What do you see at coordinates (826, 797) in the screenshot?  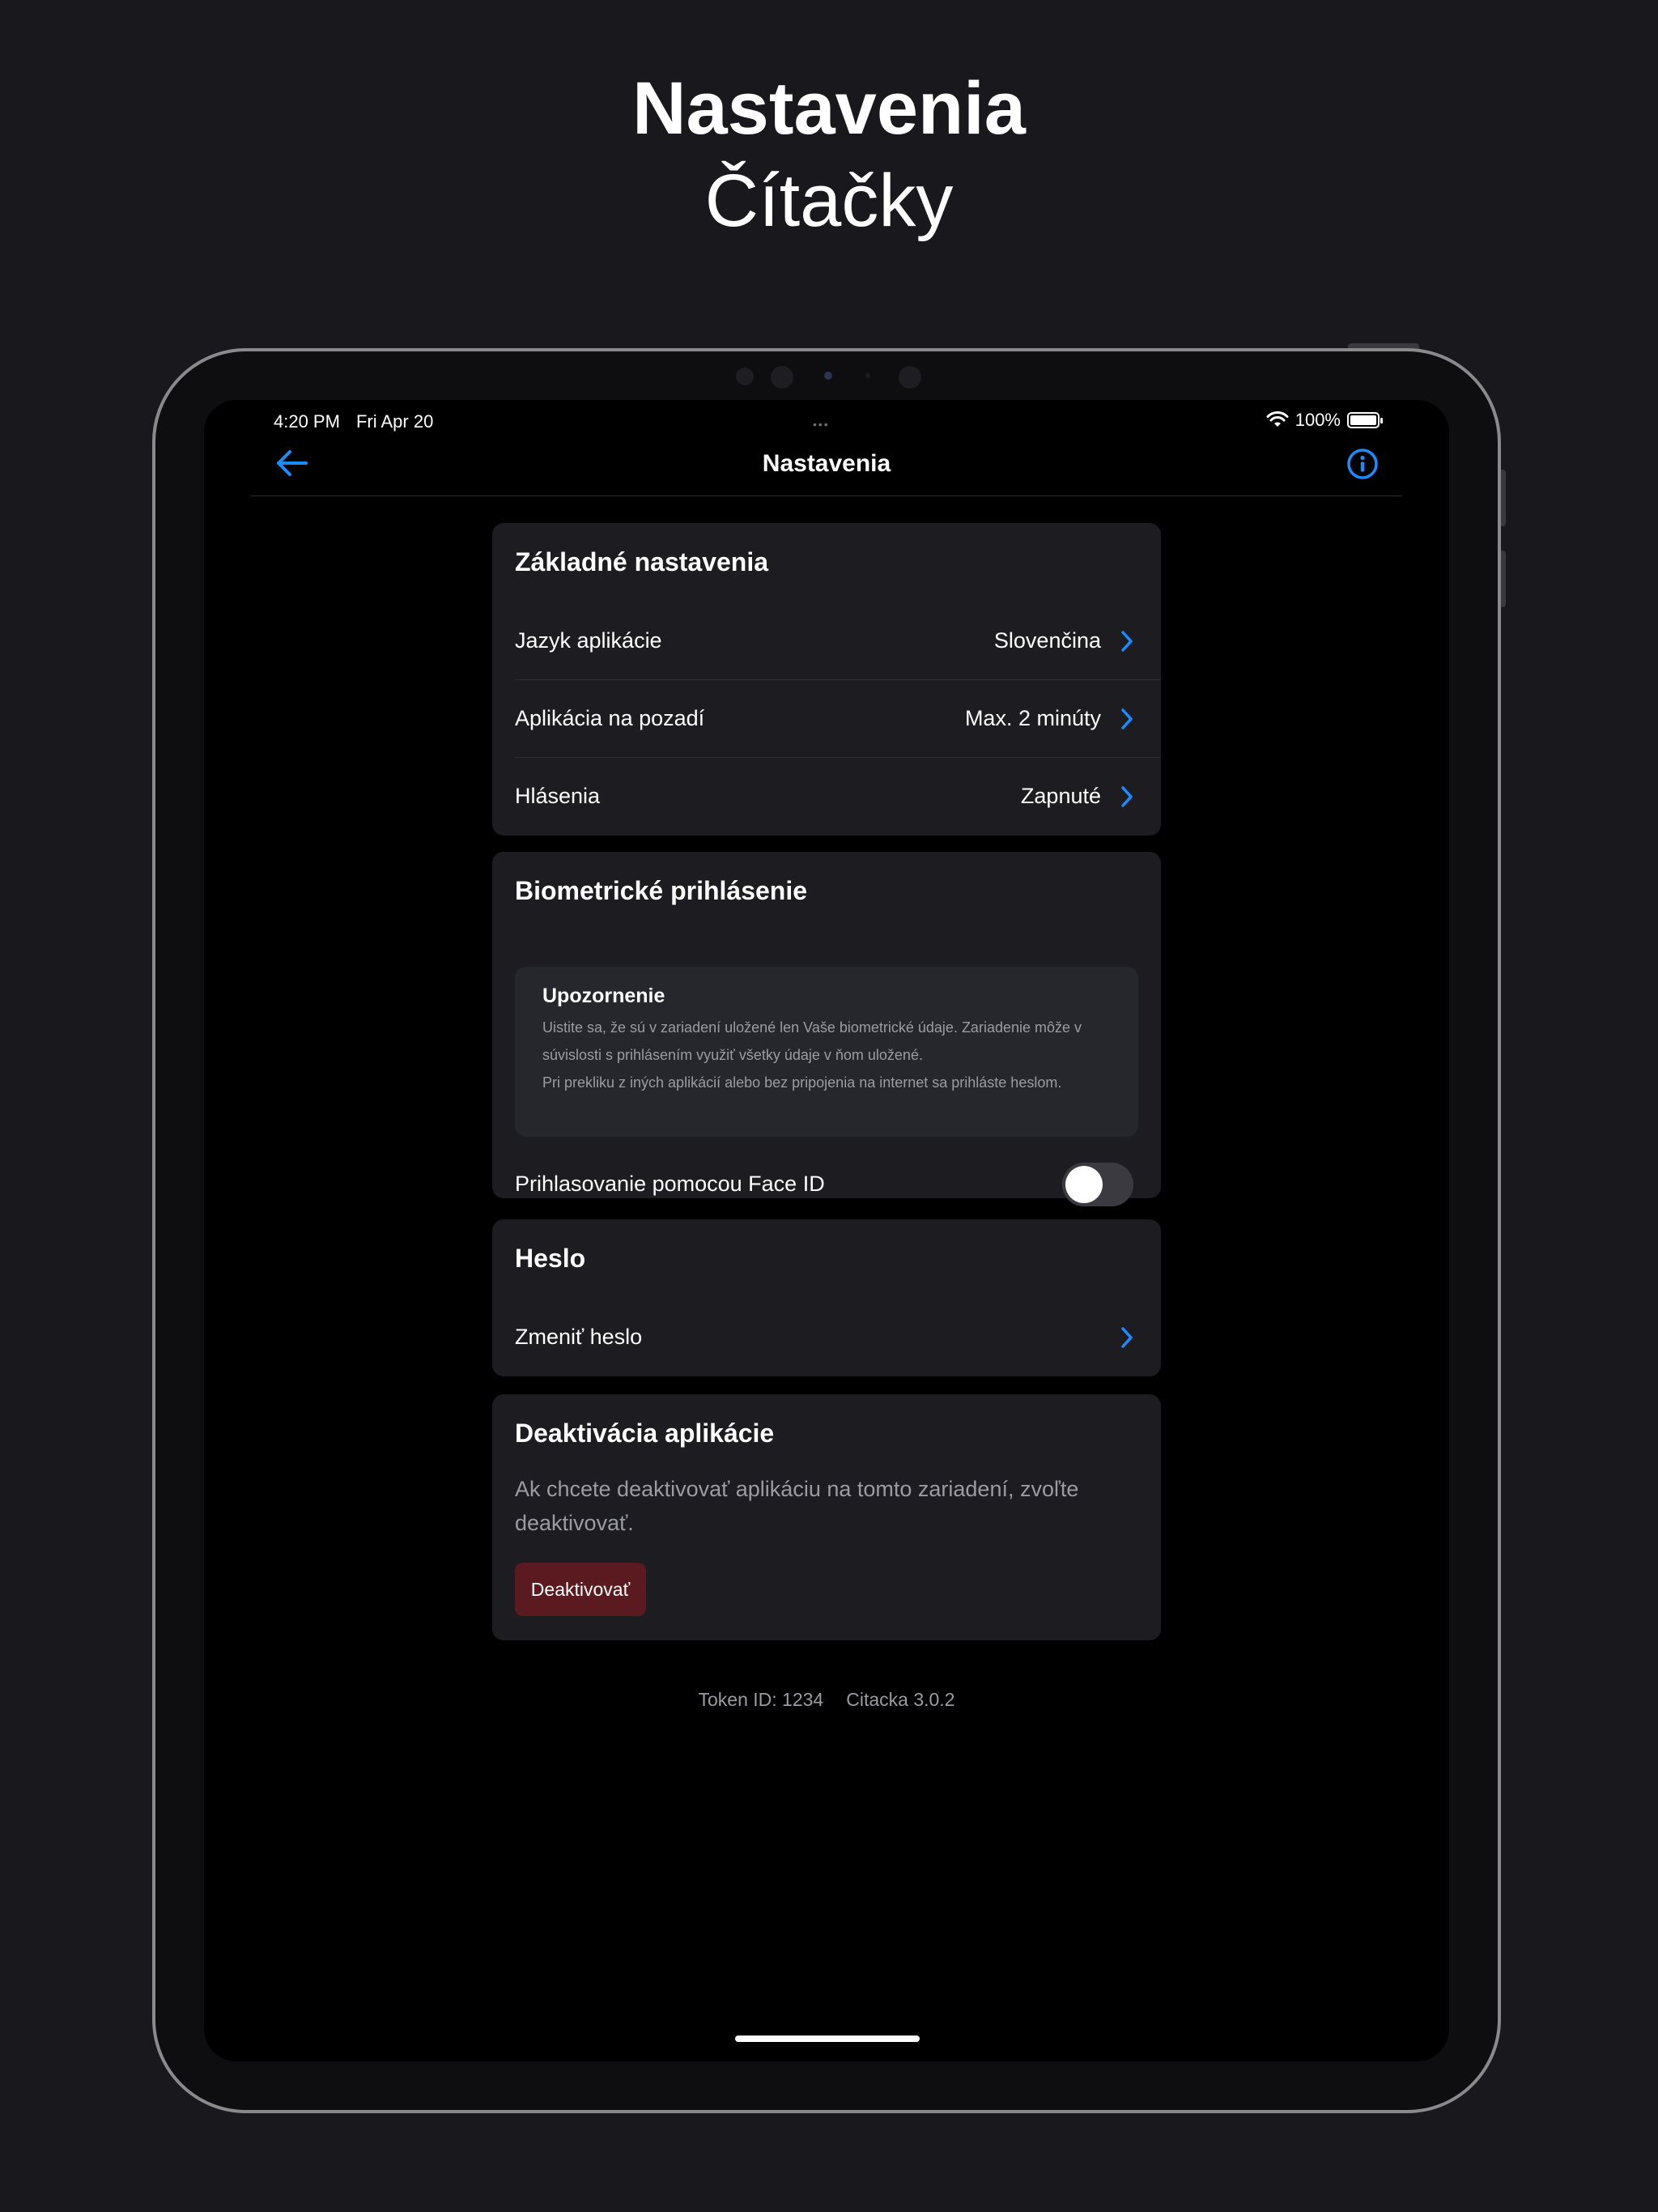 I see `settings-row-notifications: Hlásenia Zapnuté` at bounding box center [826, 797].